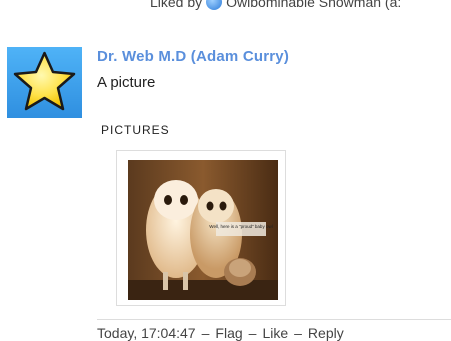 Image resolution: width=451 pixels, height=341 pixels. What do you see at coordinates (240, 226) in the screenshot?
I see `image-caption: Well, here is a "proud" baby owl` at bounding box center [240, 226].